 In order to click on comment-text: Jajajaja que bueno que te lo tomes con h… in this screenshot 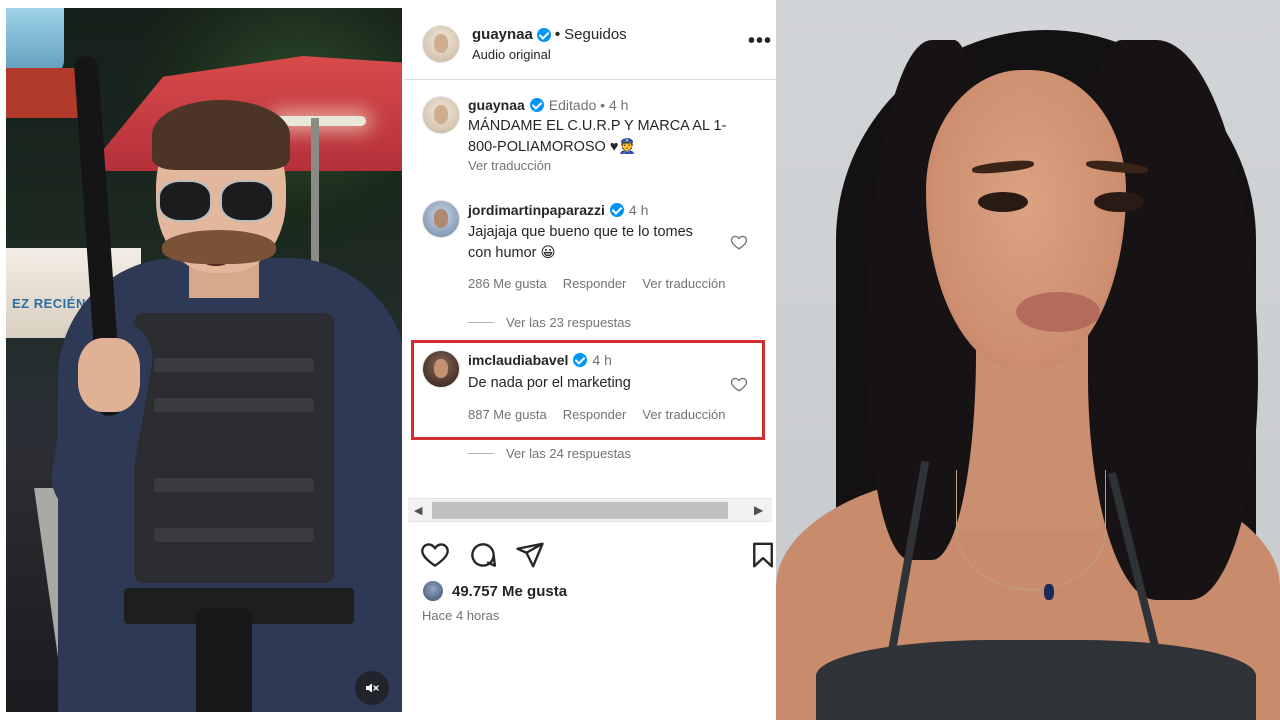, I will do `click(580, 242)`.